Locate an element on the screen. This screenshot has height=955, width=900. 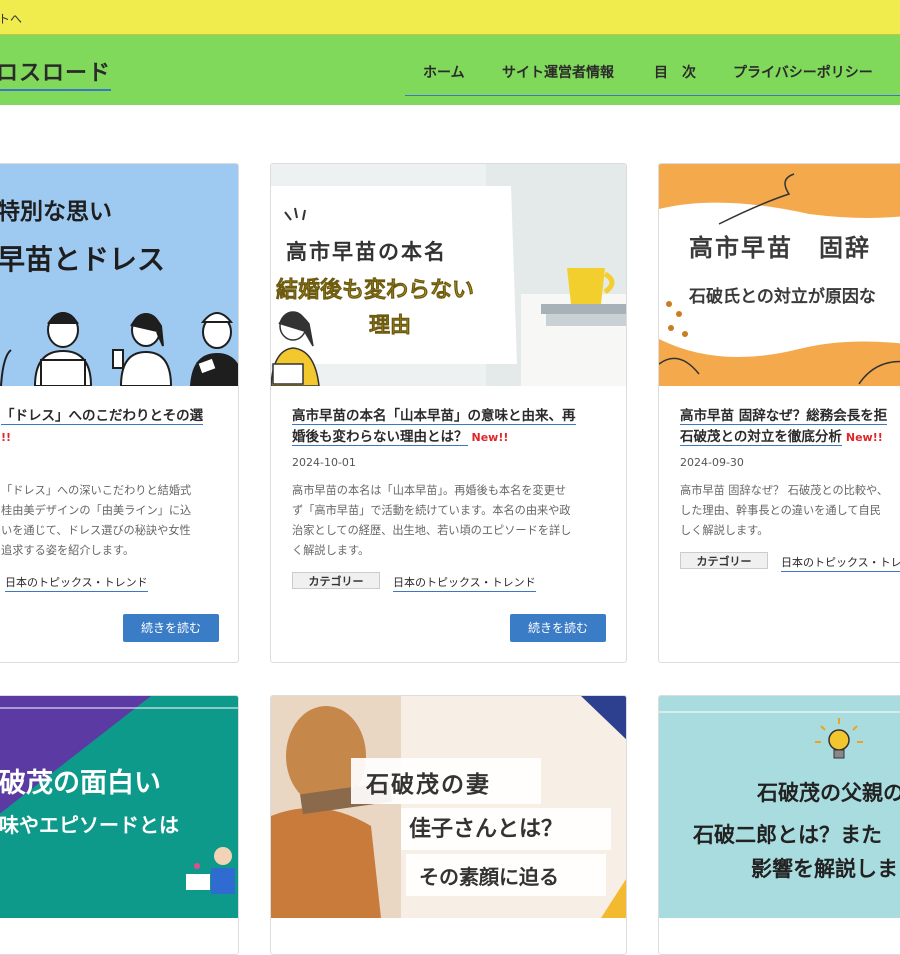
thumb-text: 石破二郎とは？また is located at coordinates (787, 835).